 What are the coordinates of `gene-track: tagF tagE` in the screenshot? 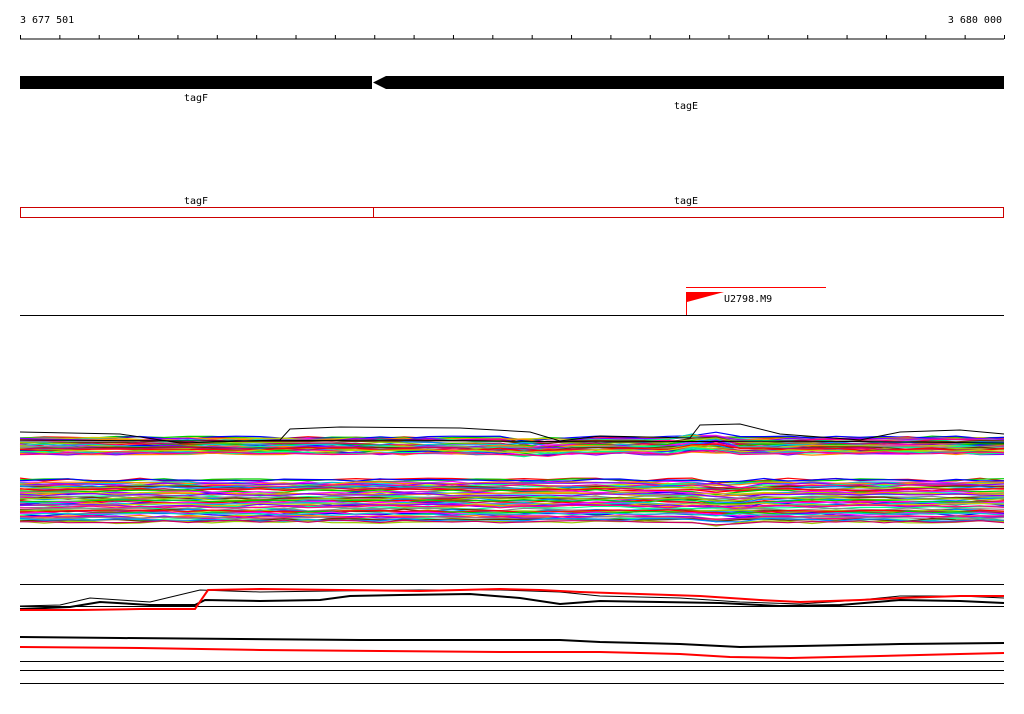 It's located at (512, 94).